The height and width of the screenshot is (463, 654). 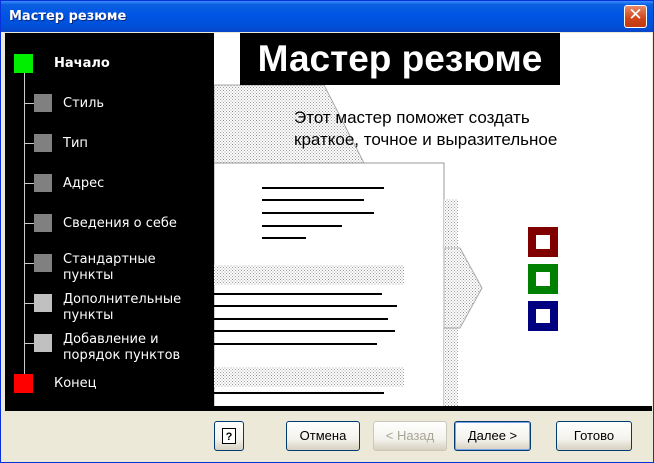 I want to click on step-label: Тип, so click(x=75, y=143).